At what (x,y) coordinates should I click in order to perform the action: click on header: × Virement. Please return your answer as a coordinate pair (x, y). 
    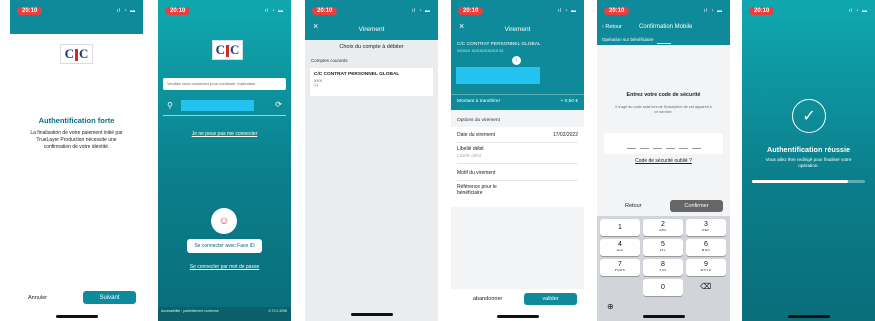
    Looking at the image, I should click on (517, 29).